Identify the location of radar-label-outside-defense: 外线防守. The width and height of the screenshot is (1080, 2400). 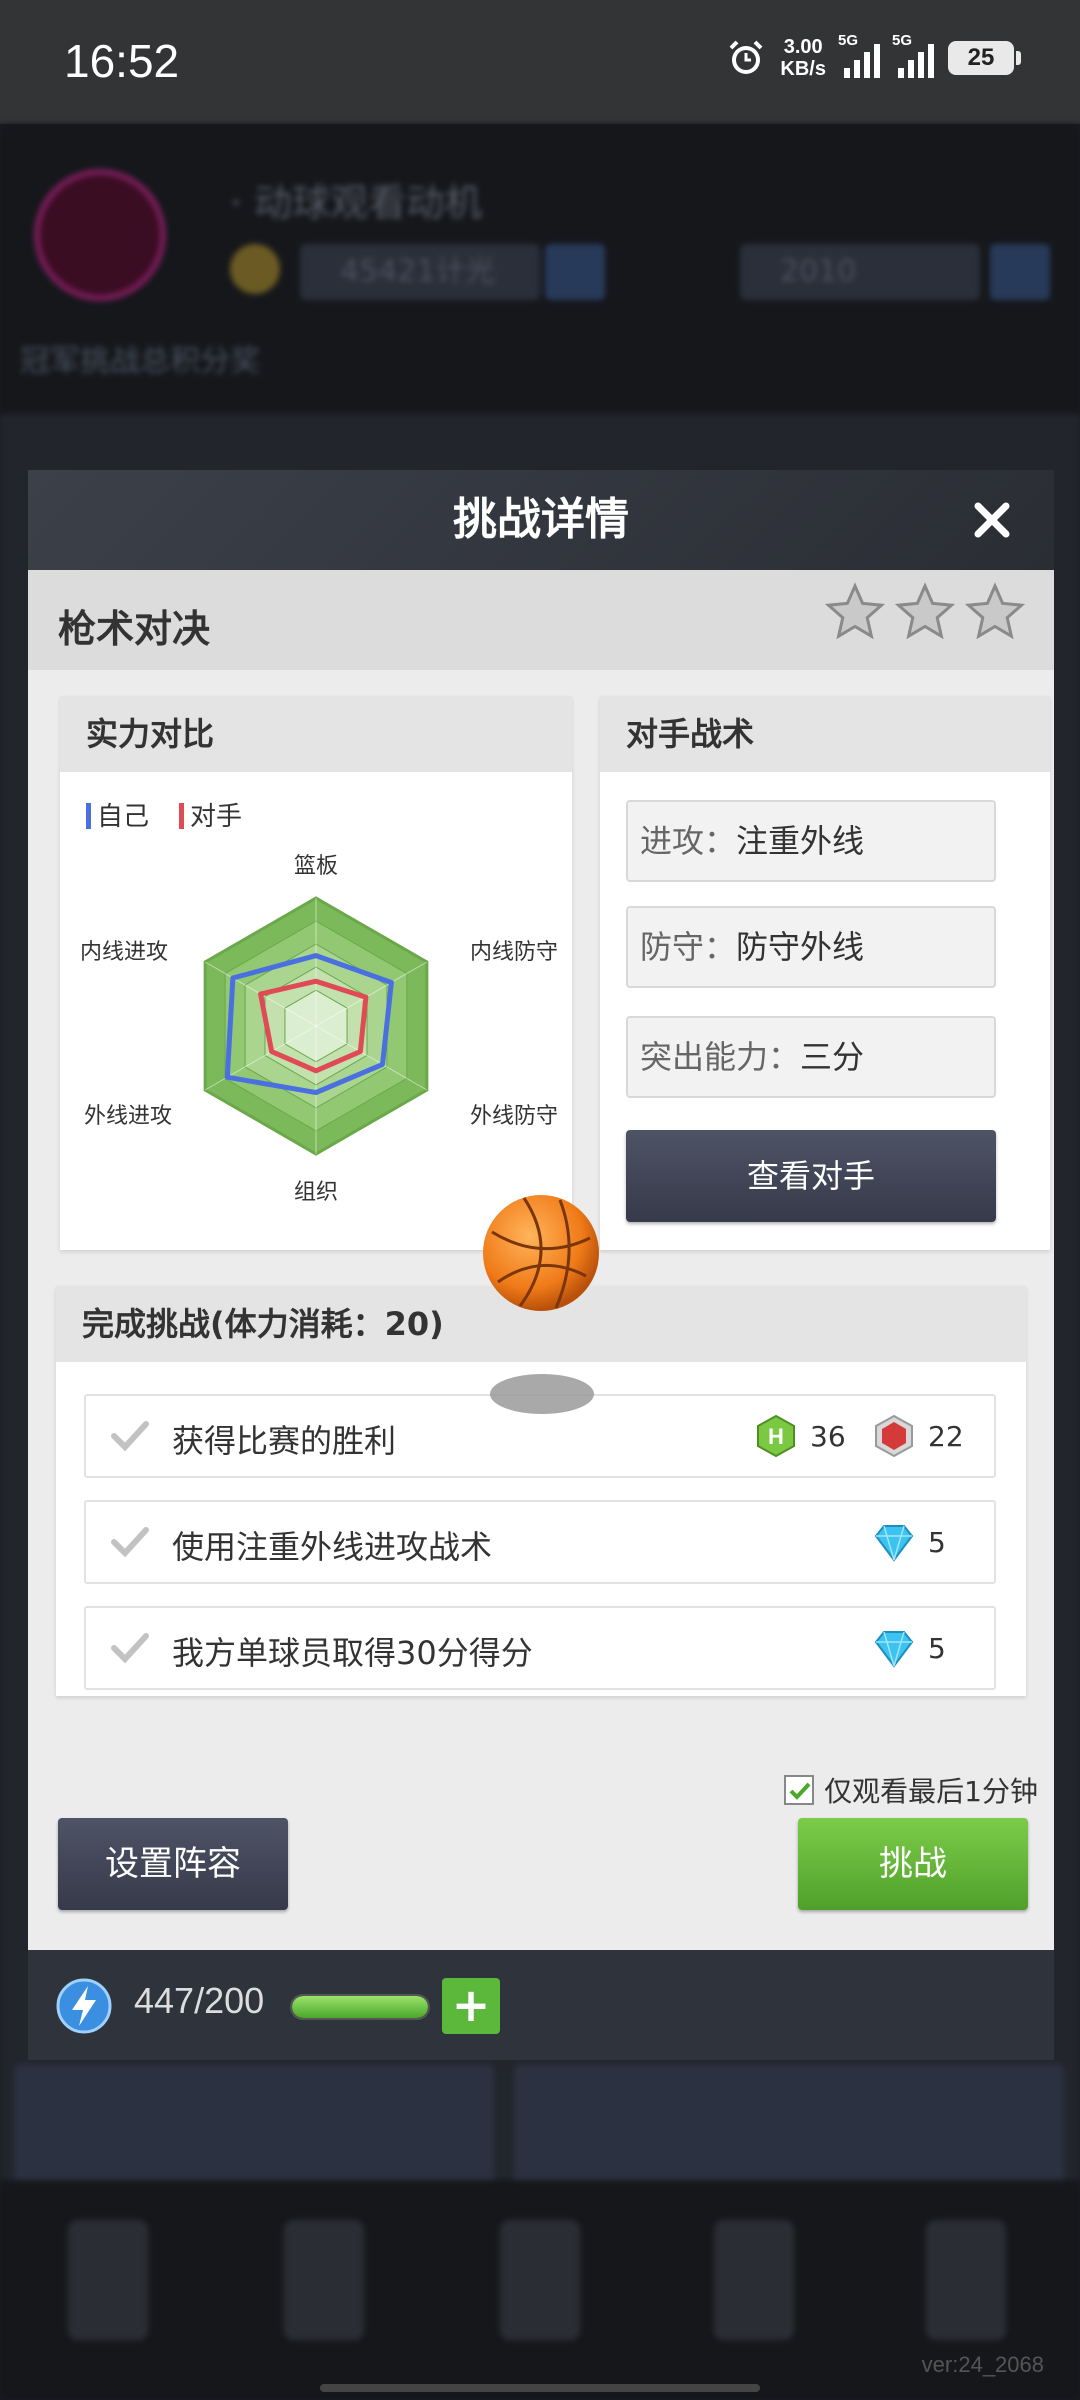
(514, 1116).